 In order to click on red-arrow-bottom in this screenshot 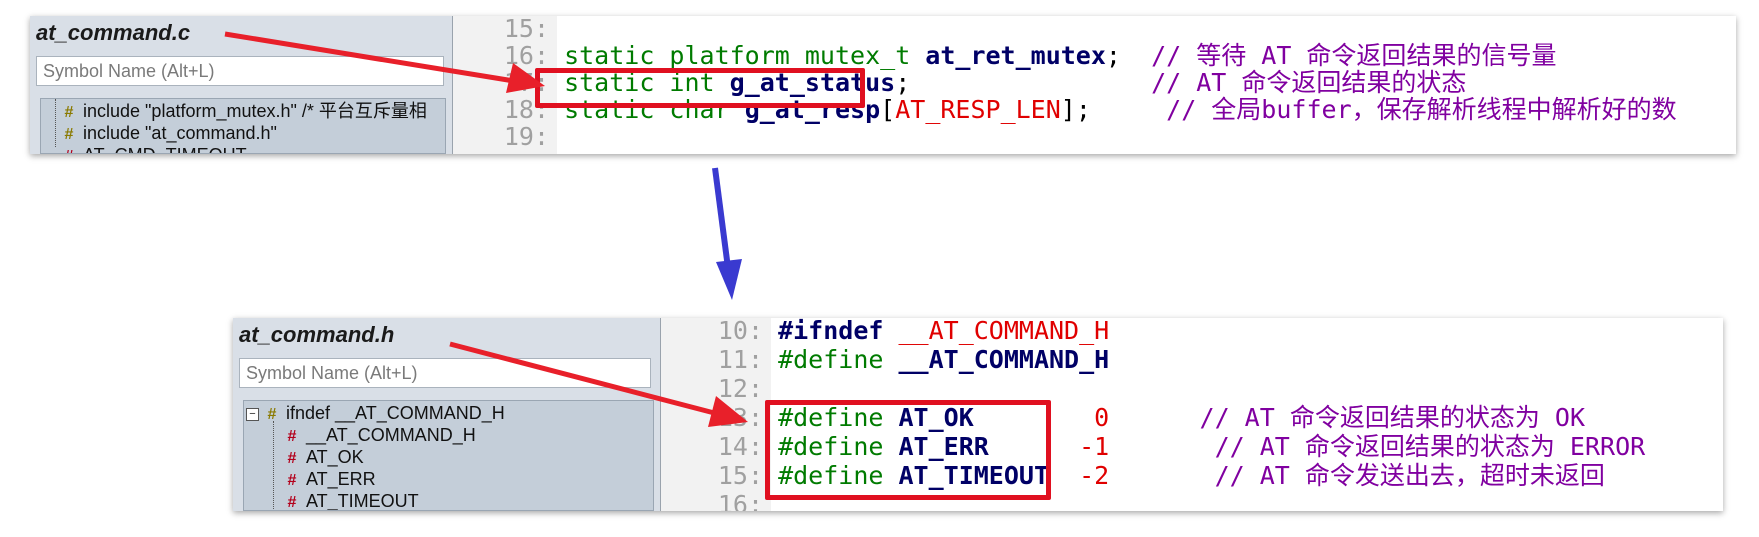, I will do `click(598, 384)`.